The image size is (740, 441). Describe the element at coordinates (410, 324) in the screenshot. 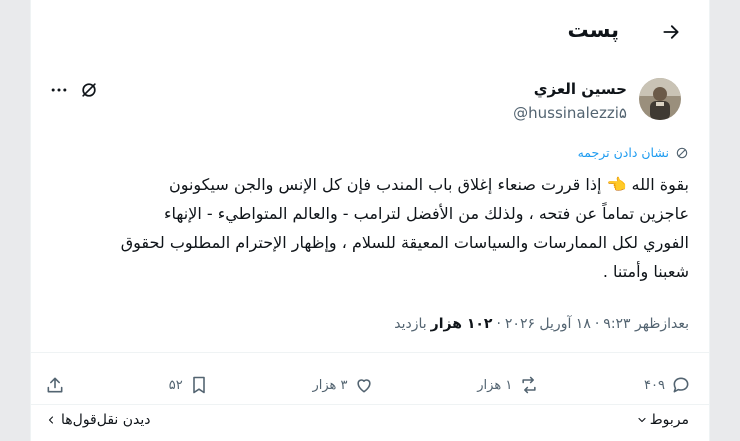

I see `views-label: بازدید` at that location.